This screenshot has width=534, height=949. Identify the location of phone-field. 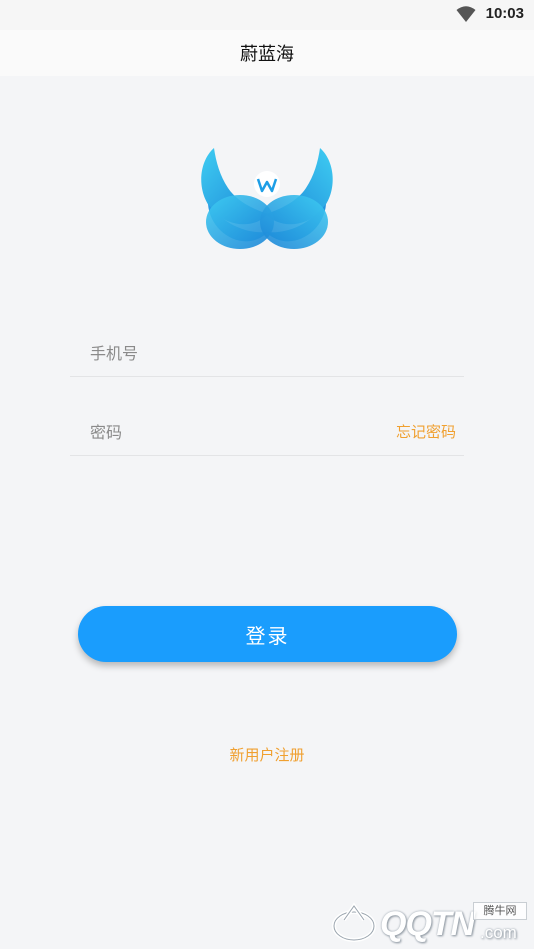
(267, 352).